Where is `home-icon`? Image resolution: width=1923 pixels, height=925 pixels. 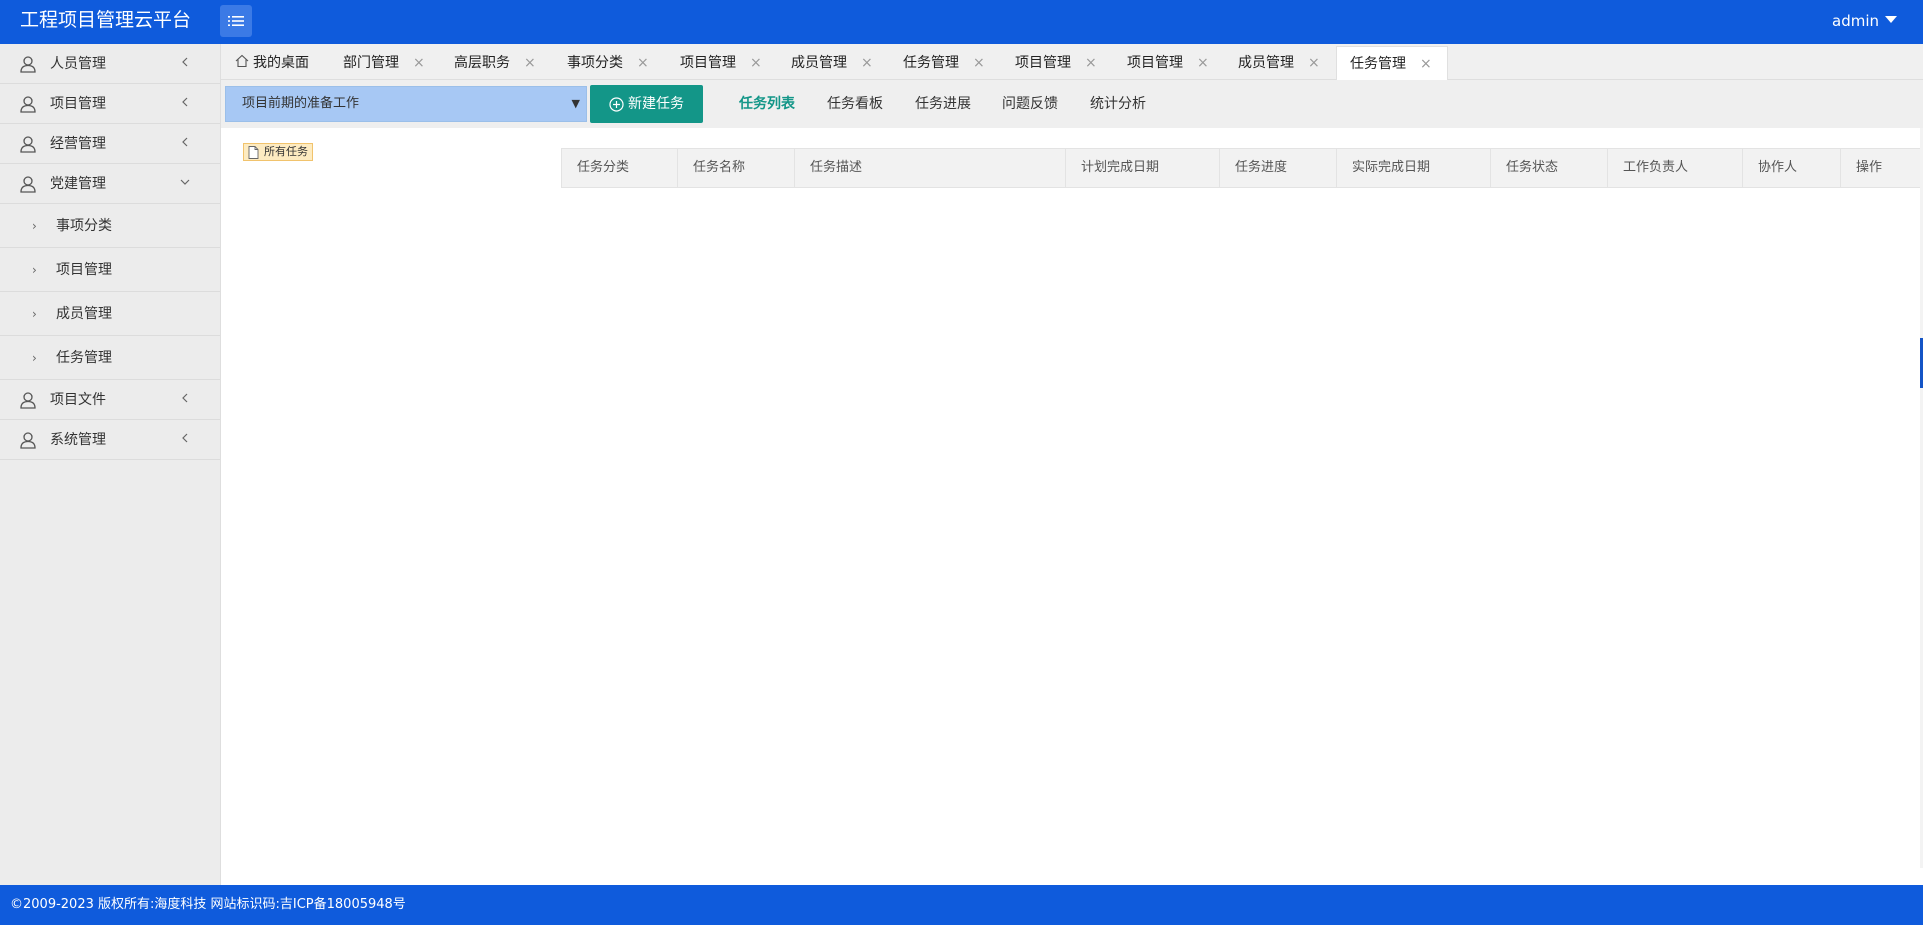 home-icon is located at coordinates (242, 61).